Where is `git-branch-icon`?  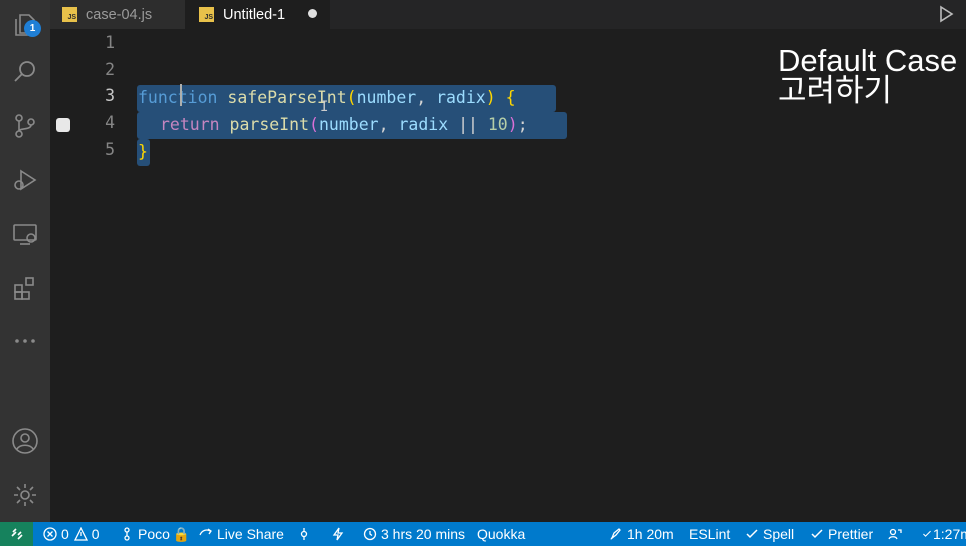
git-branch-icon is located at coordinates (127, 534).